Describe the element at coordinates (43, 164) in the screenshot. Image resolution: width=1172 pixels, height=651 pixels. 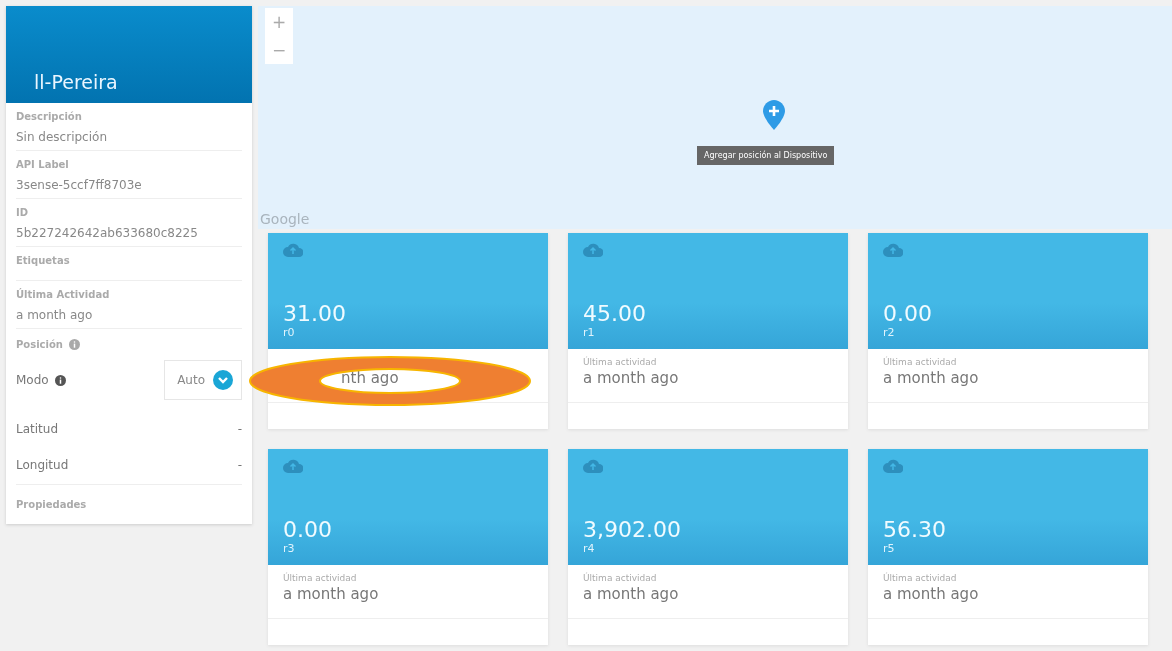
I see `field-label: API Label` at that location.